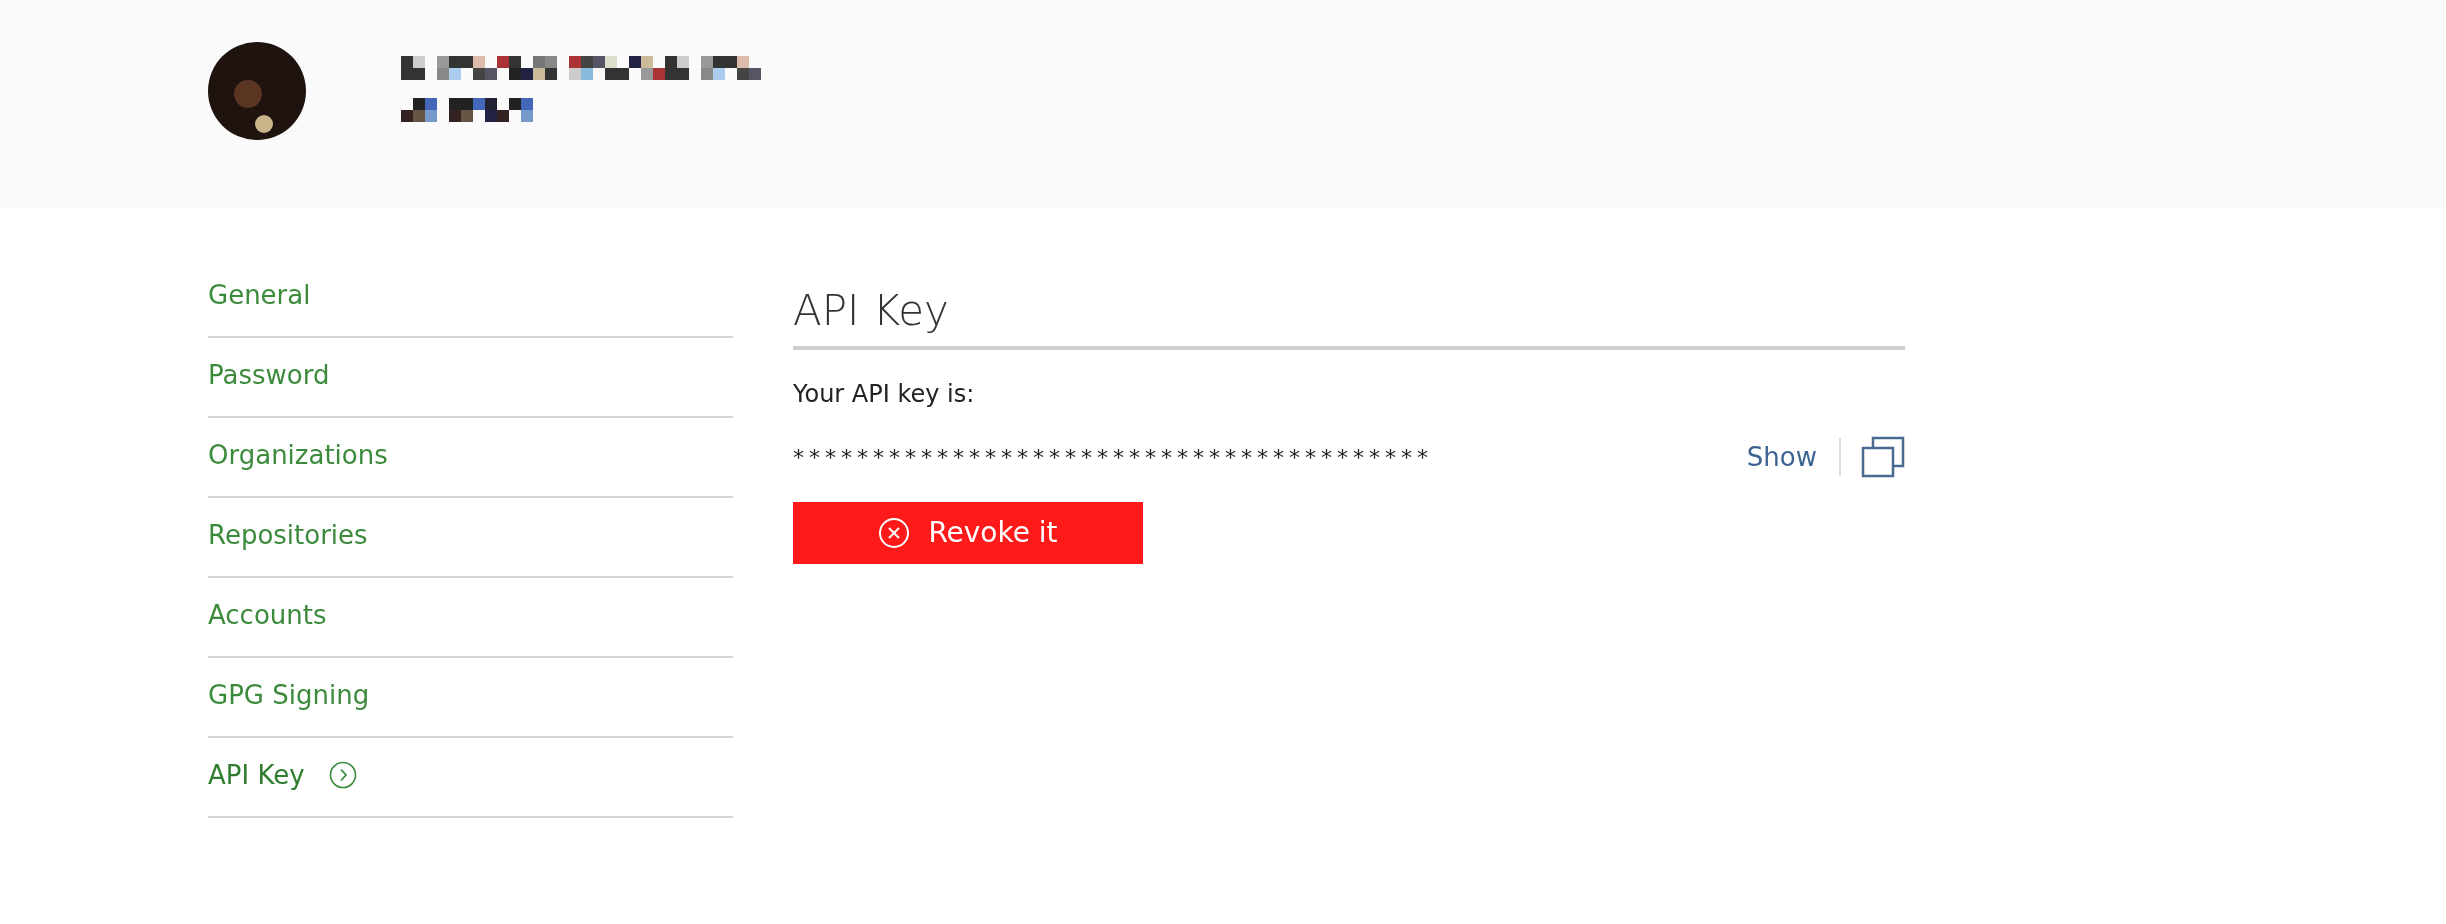 The width and height of the screenshot is (2446, 924). Describe the element at coordinates (470, 378) in the screenshot. I see `sidebar-item: Password` at that location.